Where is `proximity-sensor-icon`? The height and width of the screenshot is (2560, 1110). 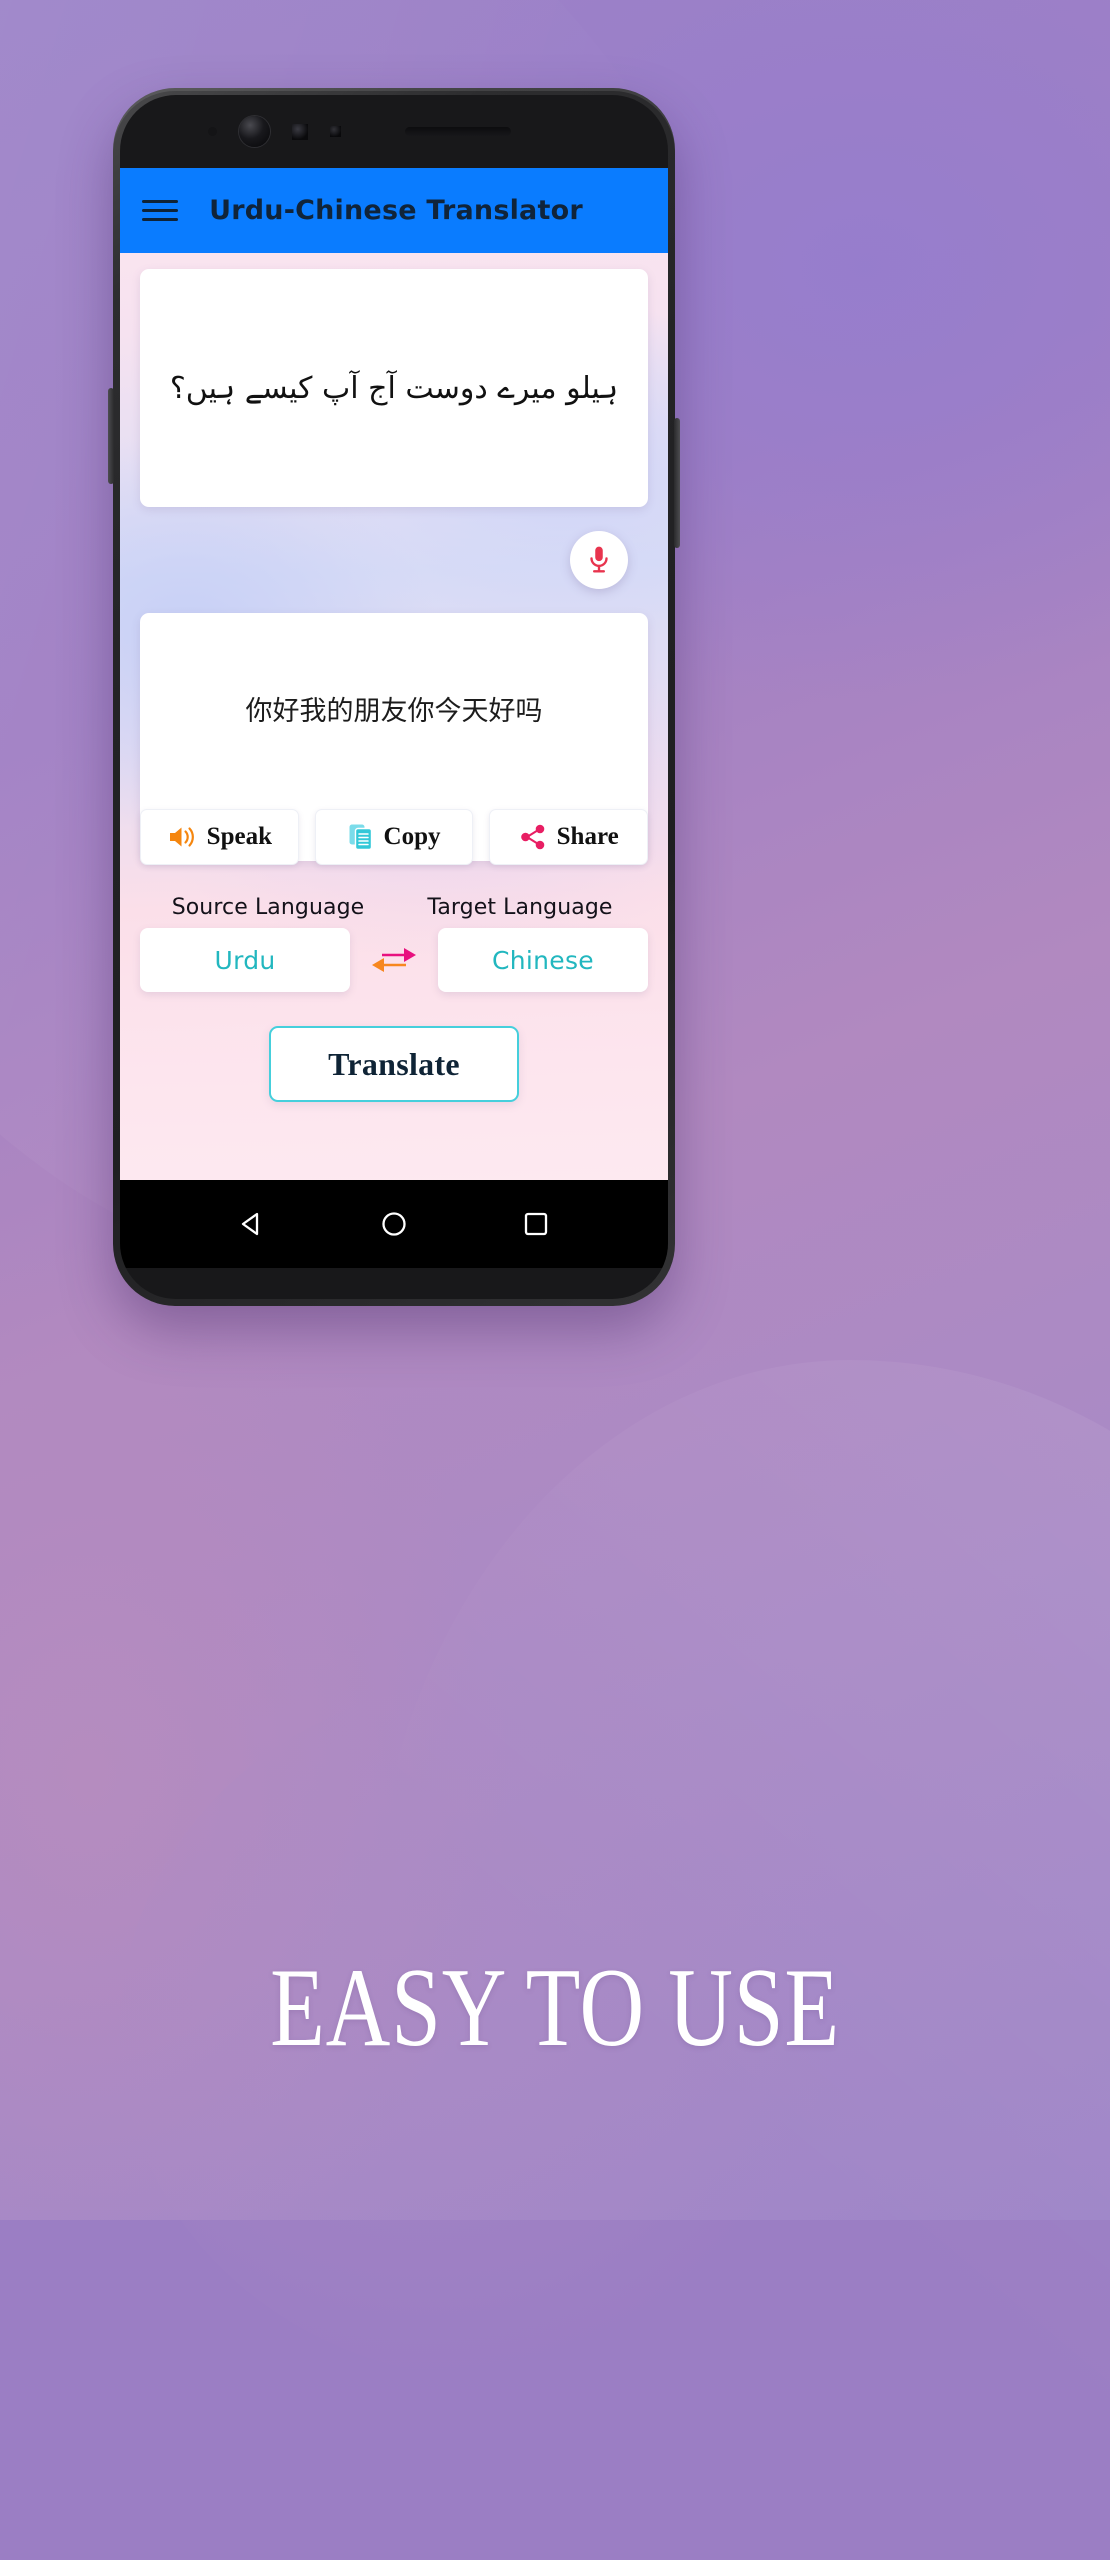 proximity-sensor-icon is located at coordinates (300, 131).